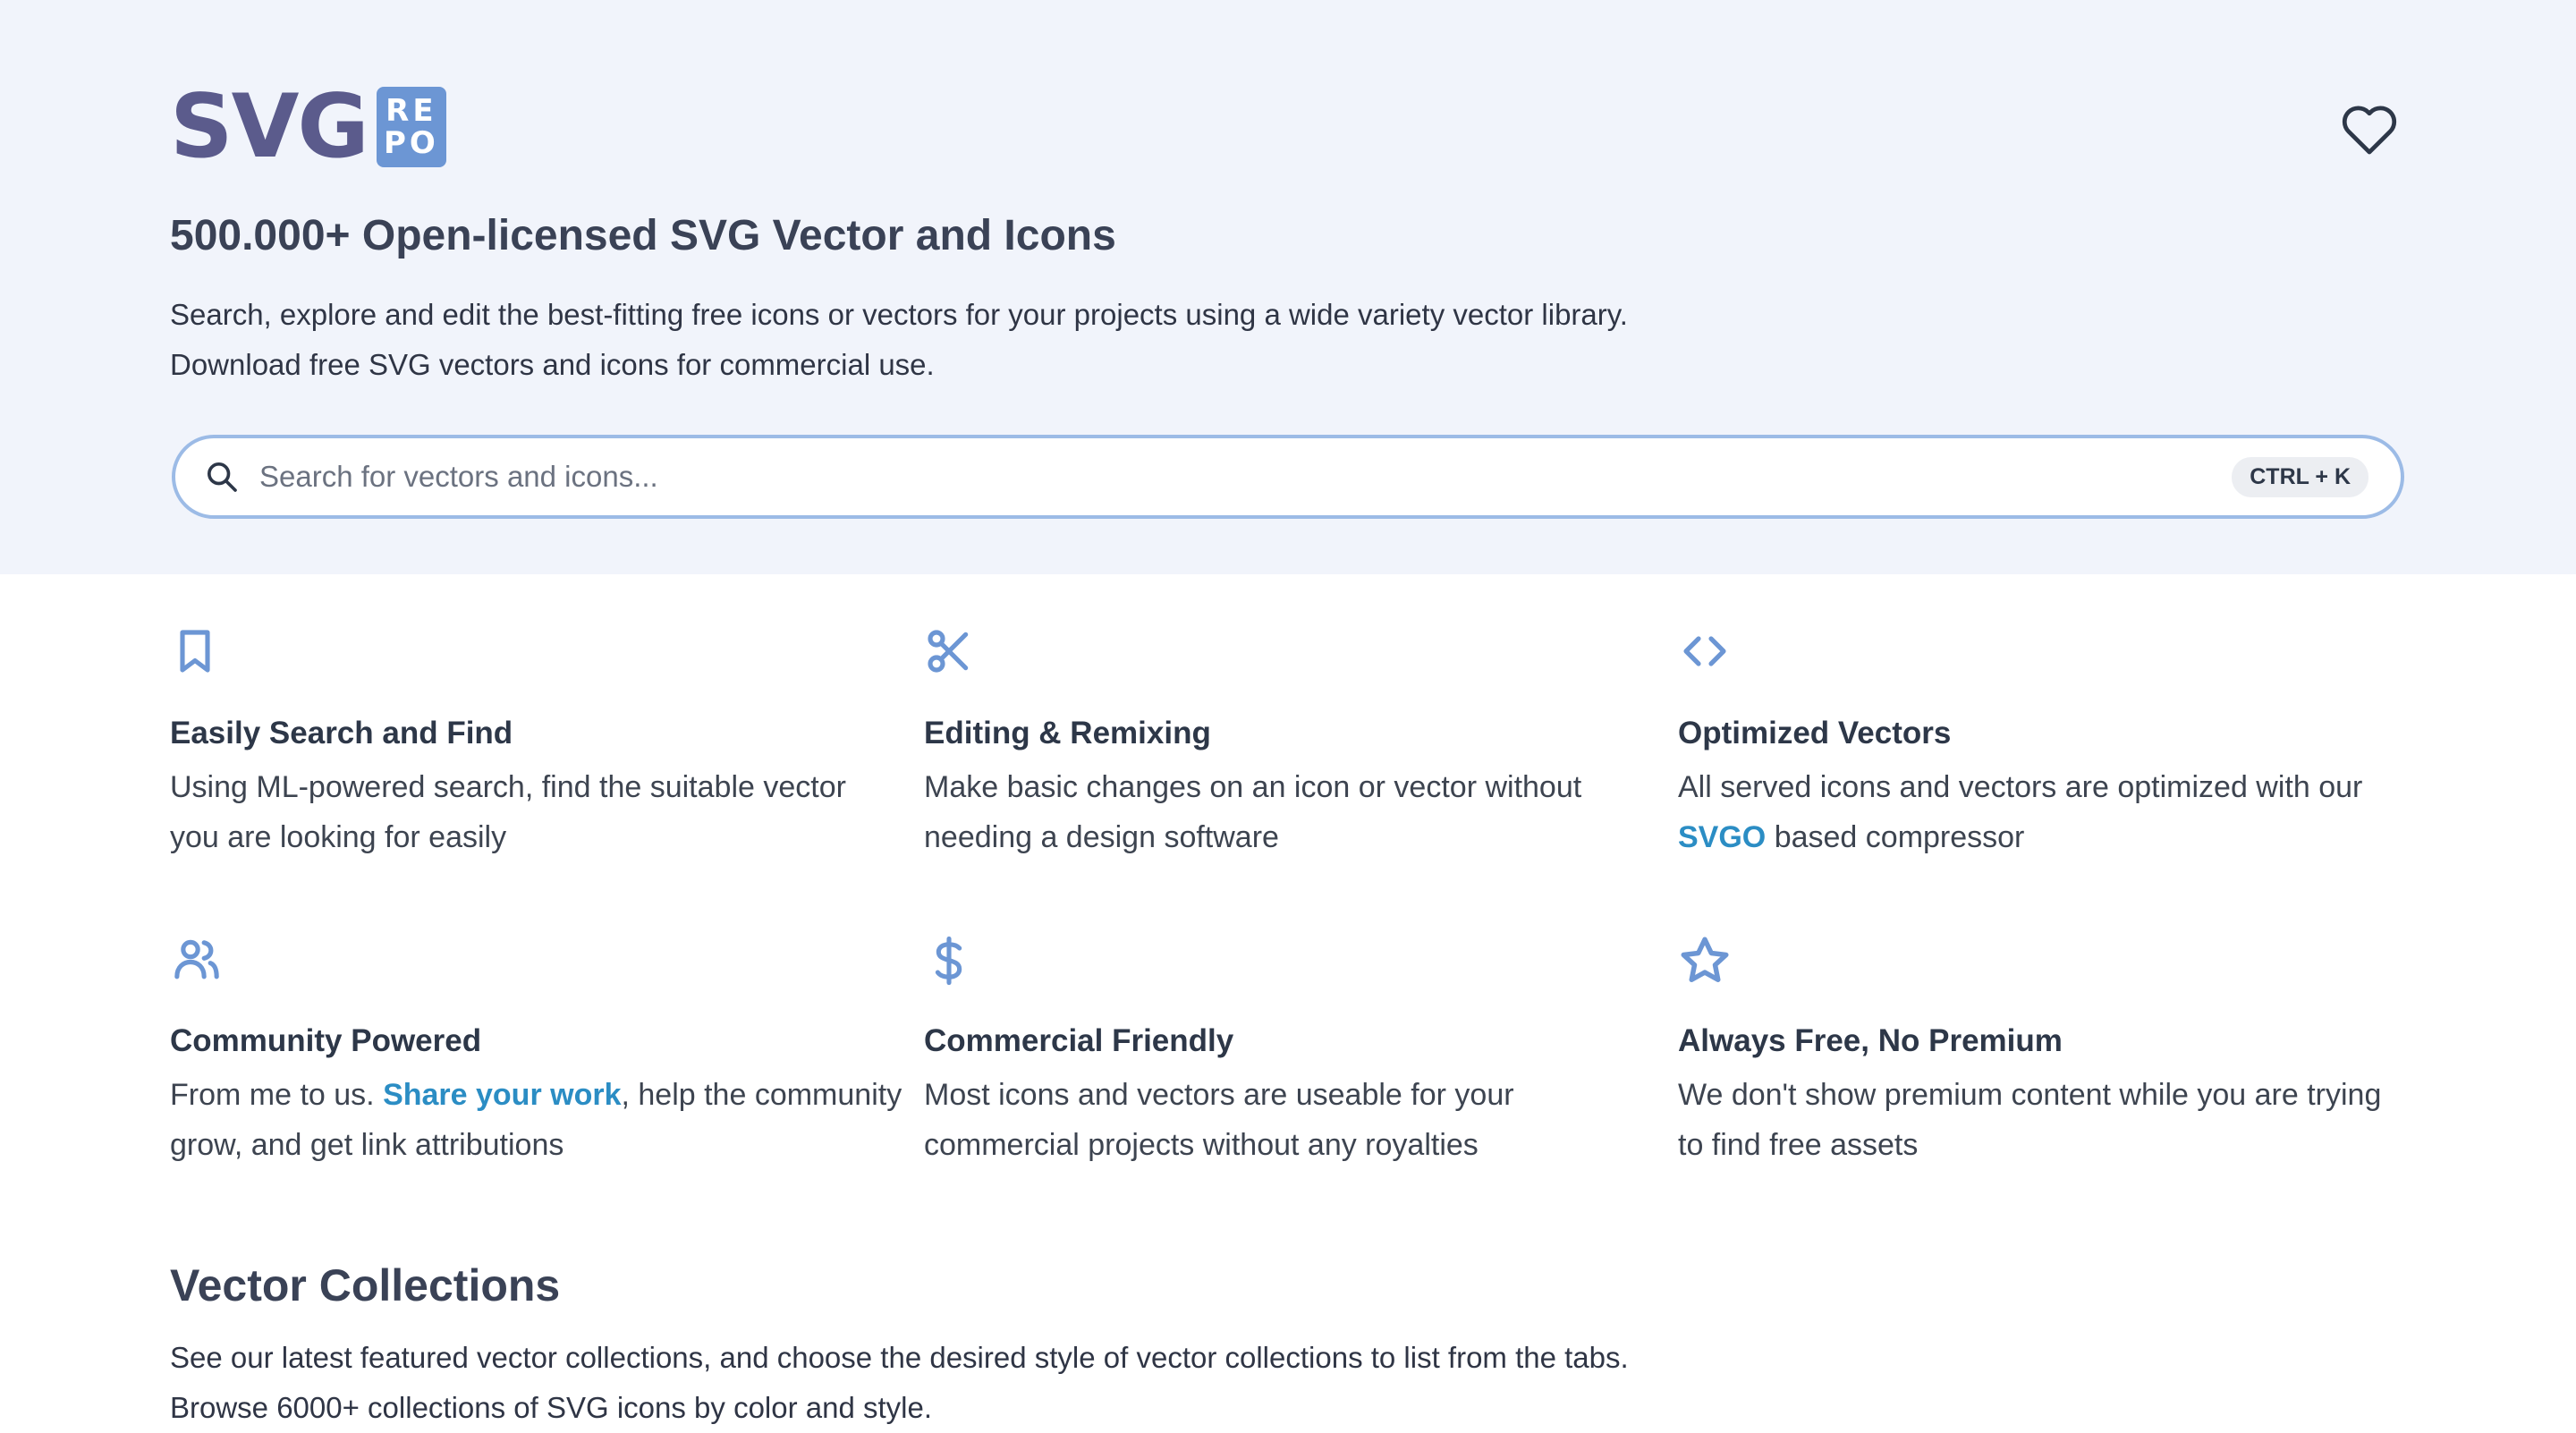  I want to click on code-icon, so click(1704, 651).